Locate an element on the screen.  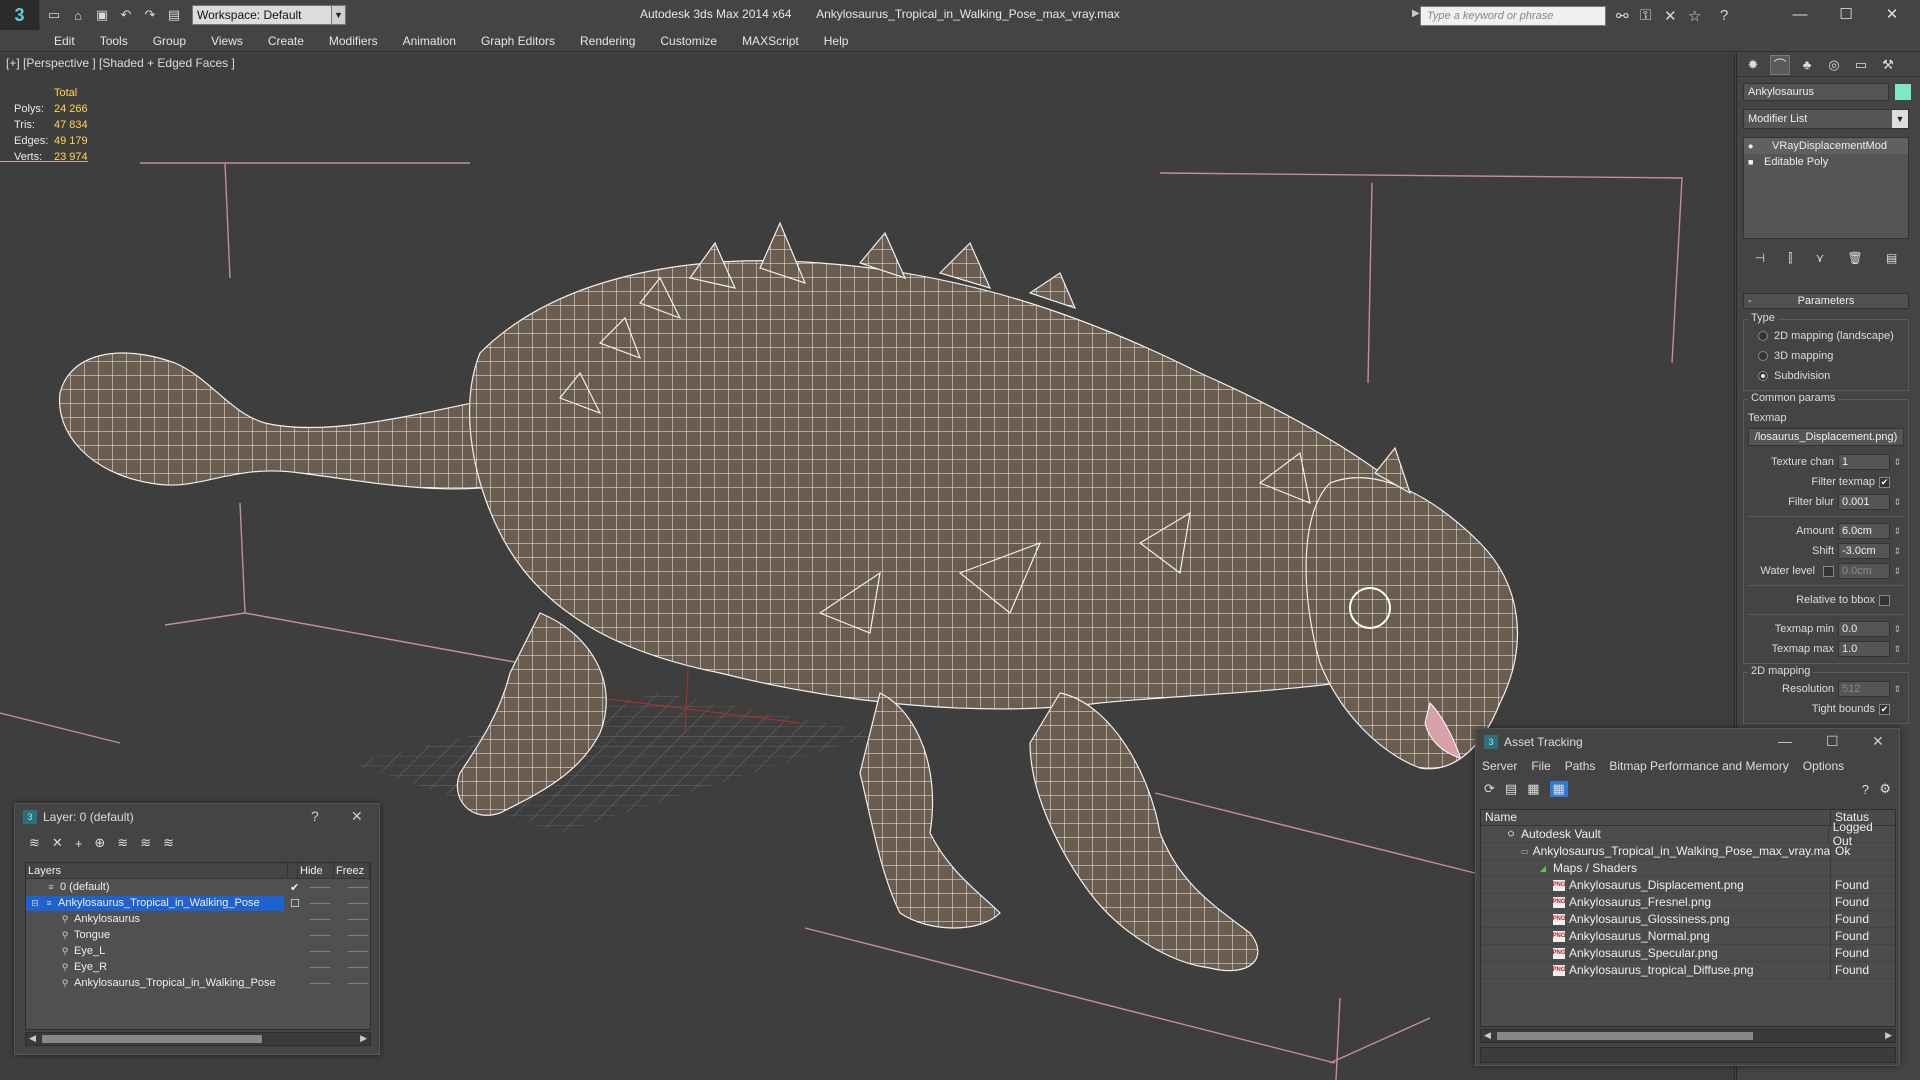
thumbnail-view-icon: ▦ is located at coordinates (1533, 789).